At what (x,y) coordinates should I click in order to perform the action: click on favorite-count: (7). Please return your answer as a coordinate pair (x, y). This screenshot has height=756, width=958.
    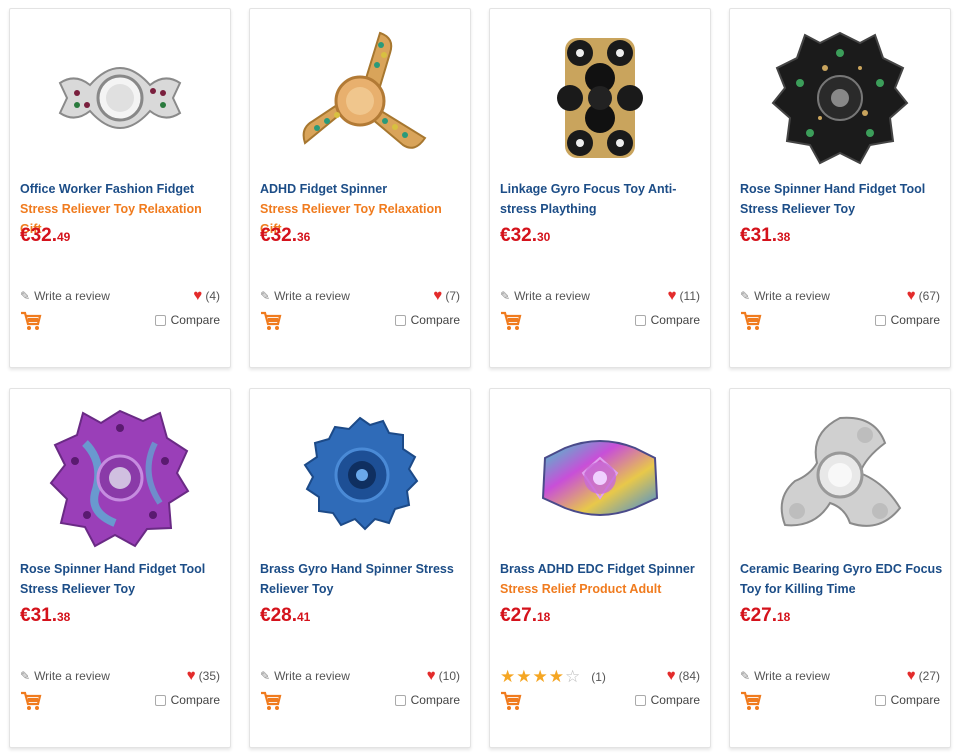
    Looking at the image, I should click on (452, 296).